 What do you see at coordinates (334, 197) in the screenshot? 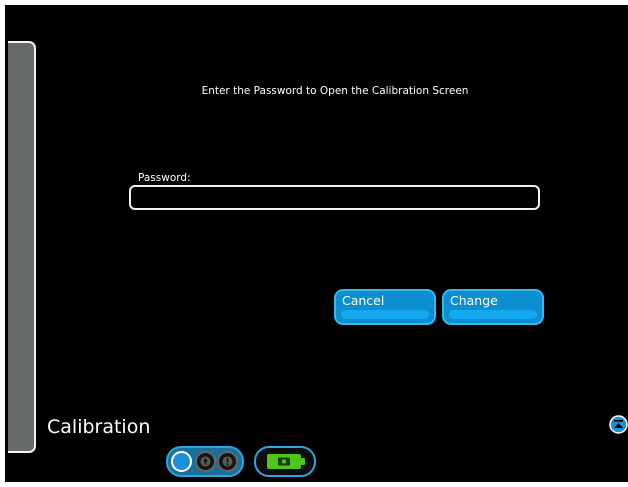
I see `password-input` at bounding box center [334, 197].